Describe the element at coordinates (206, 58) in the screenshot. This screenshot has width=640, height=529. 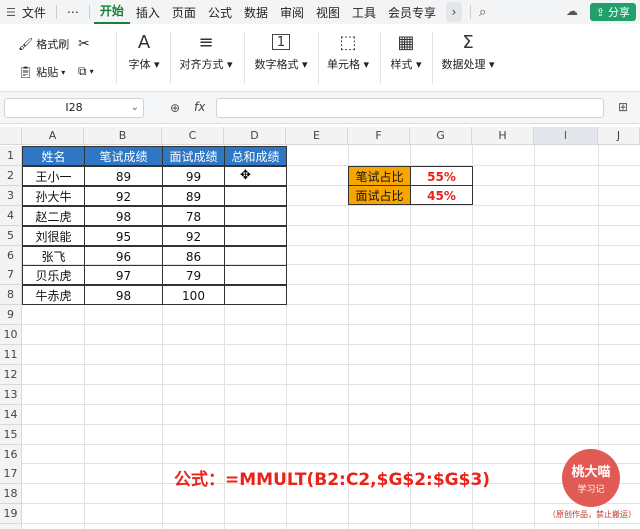
I see `alignment-group: ≡ 对齐方式 ▾` at that location.